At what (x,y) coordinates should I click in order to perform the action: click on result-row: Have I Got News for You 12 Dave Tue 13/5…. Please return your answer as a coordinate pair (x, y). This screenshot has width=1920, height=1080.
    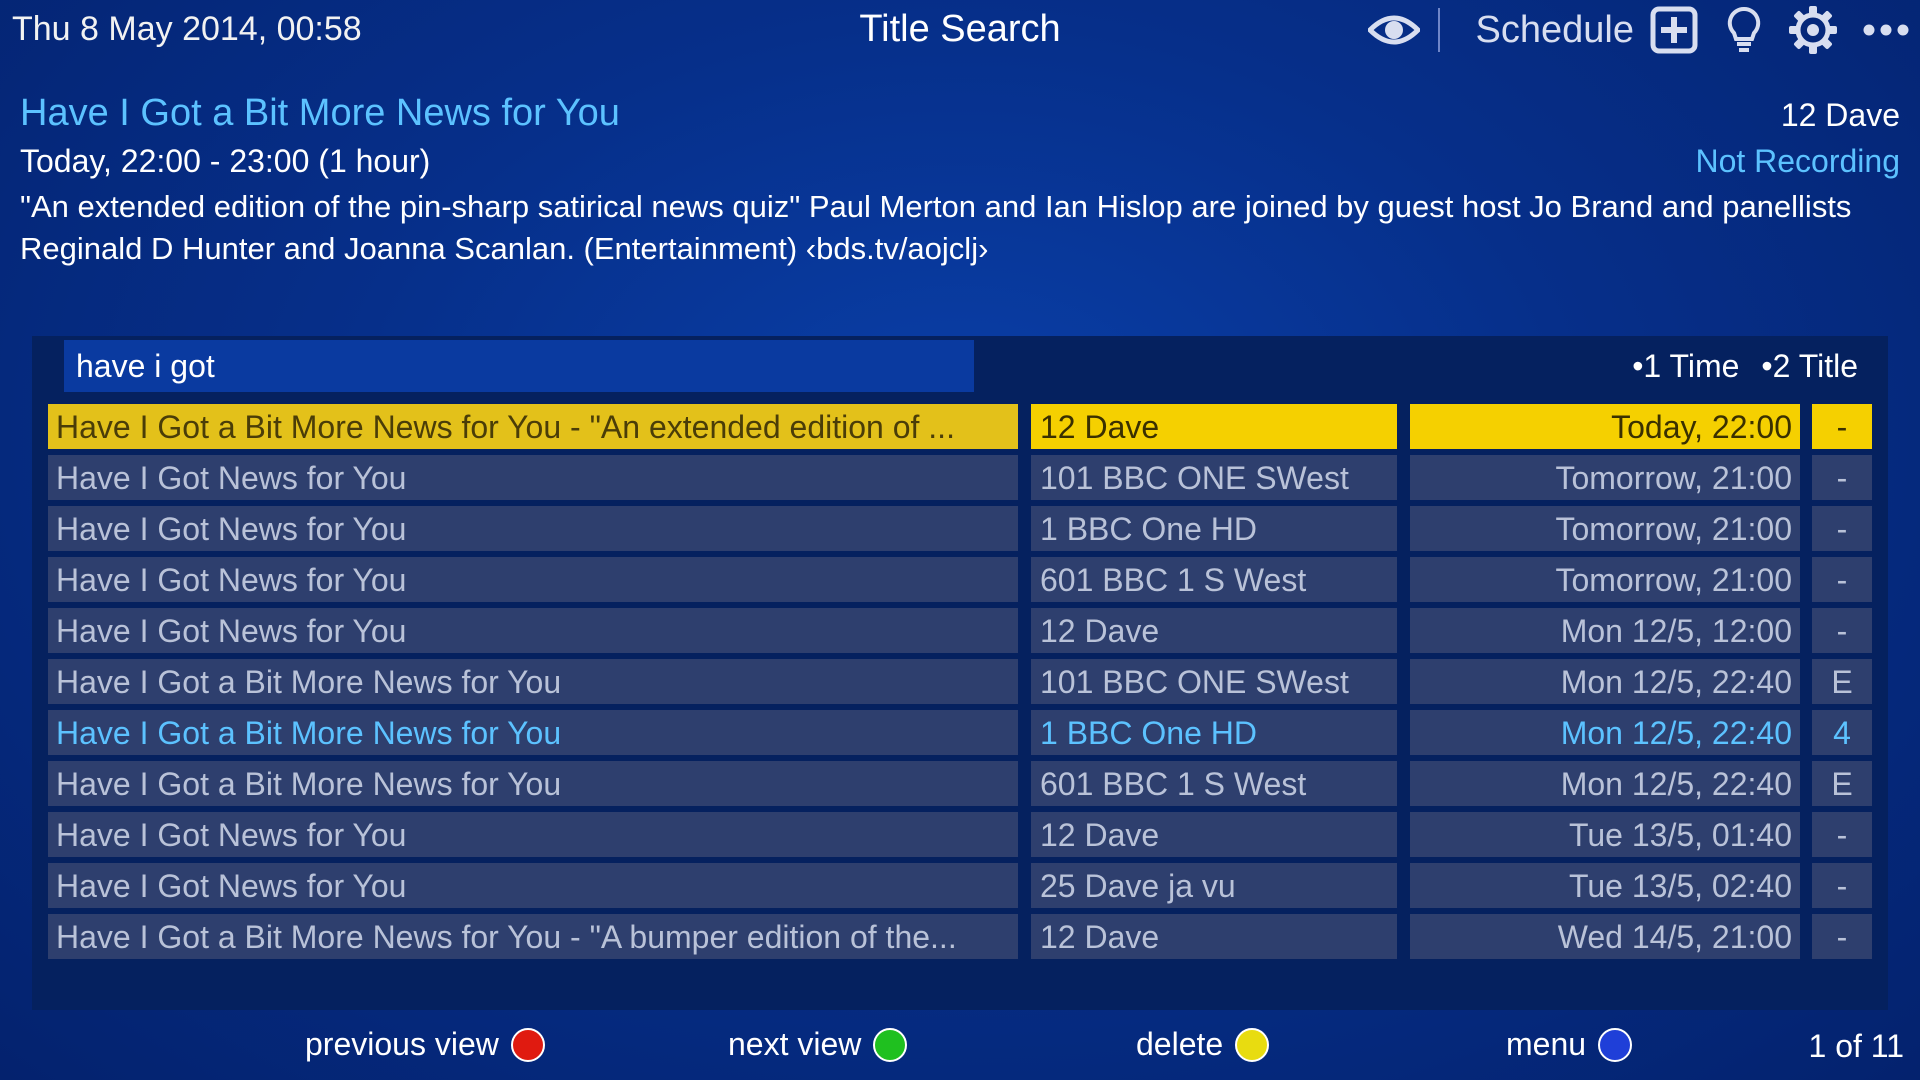
    Looking at the image, I should click on (960, 834).